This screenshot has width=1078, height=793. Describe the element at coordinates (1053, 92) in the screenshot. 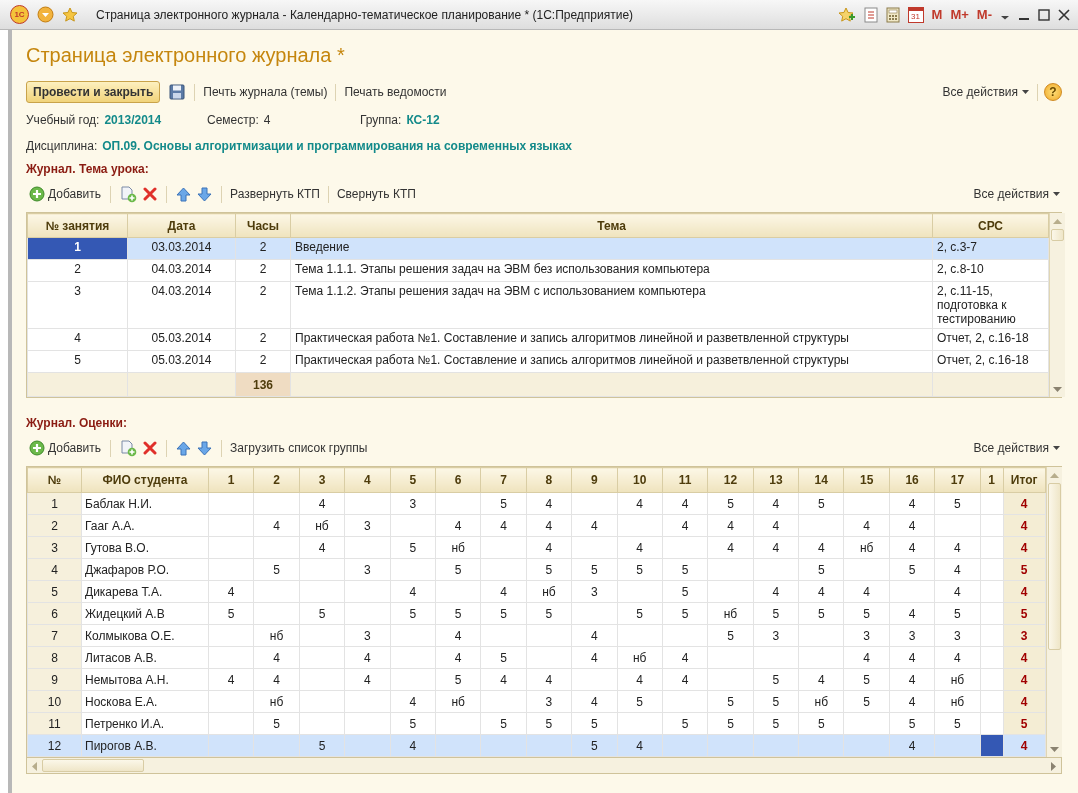

I see `help-button: ?` at that location.